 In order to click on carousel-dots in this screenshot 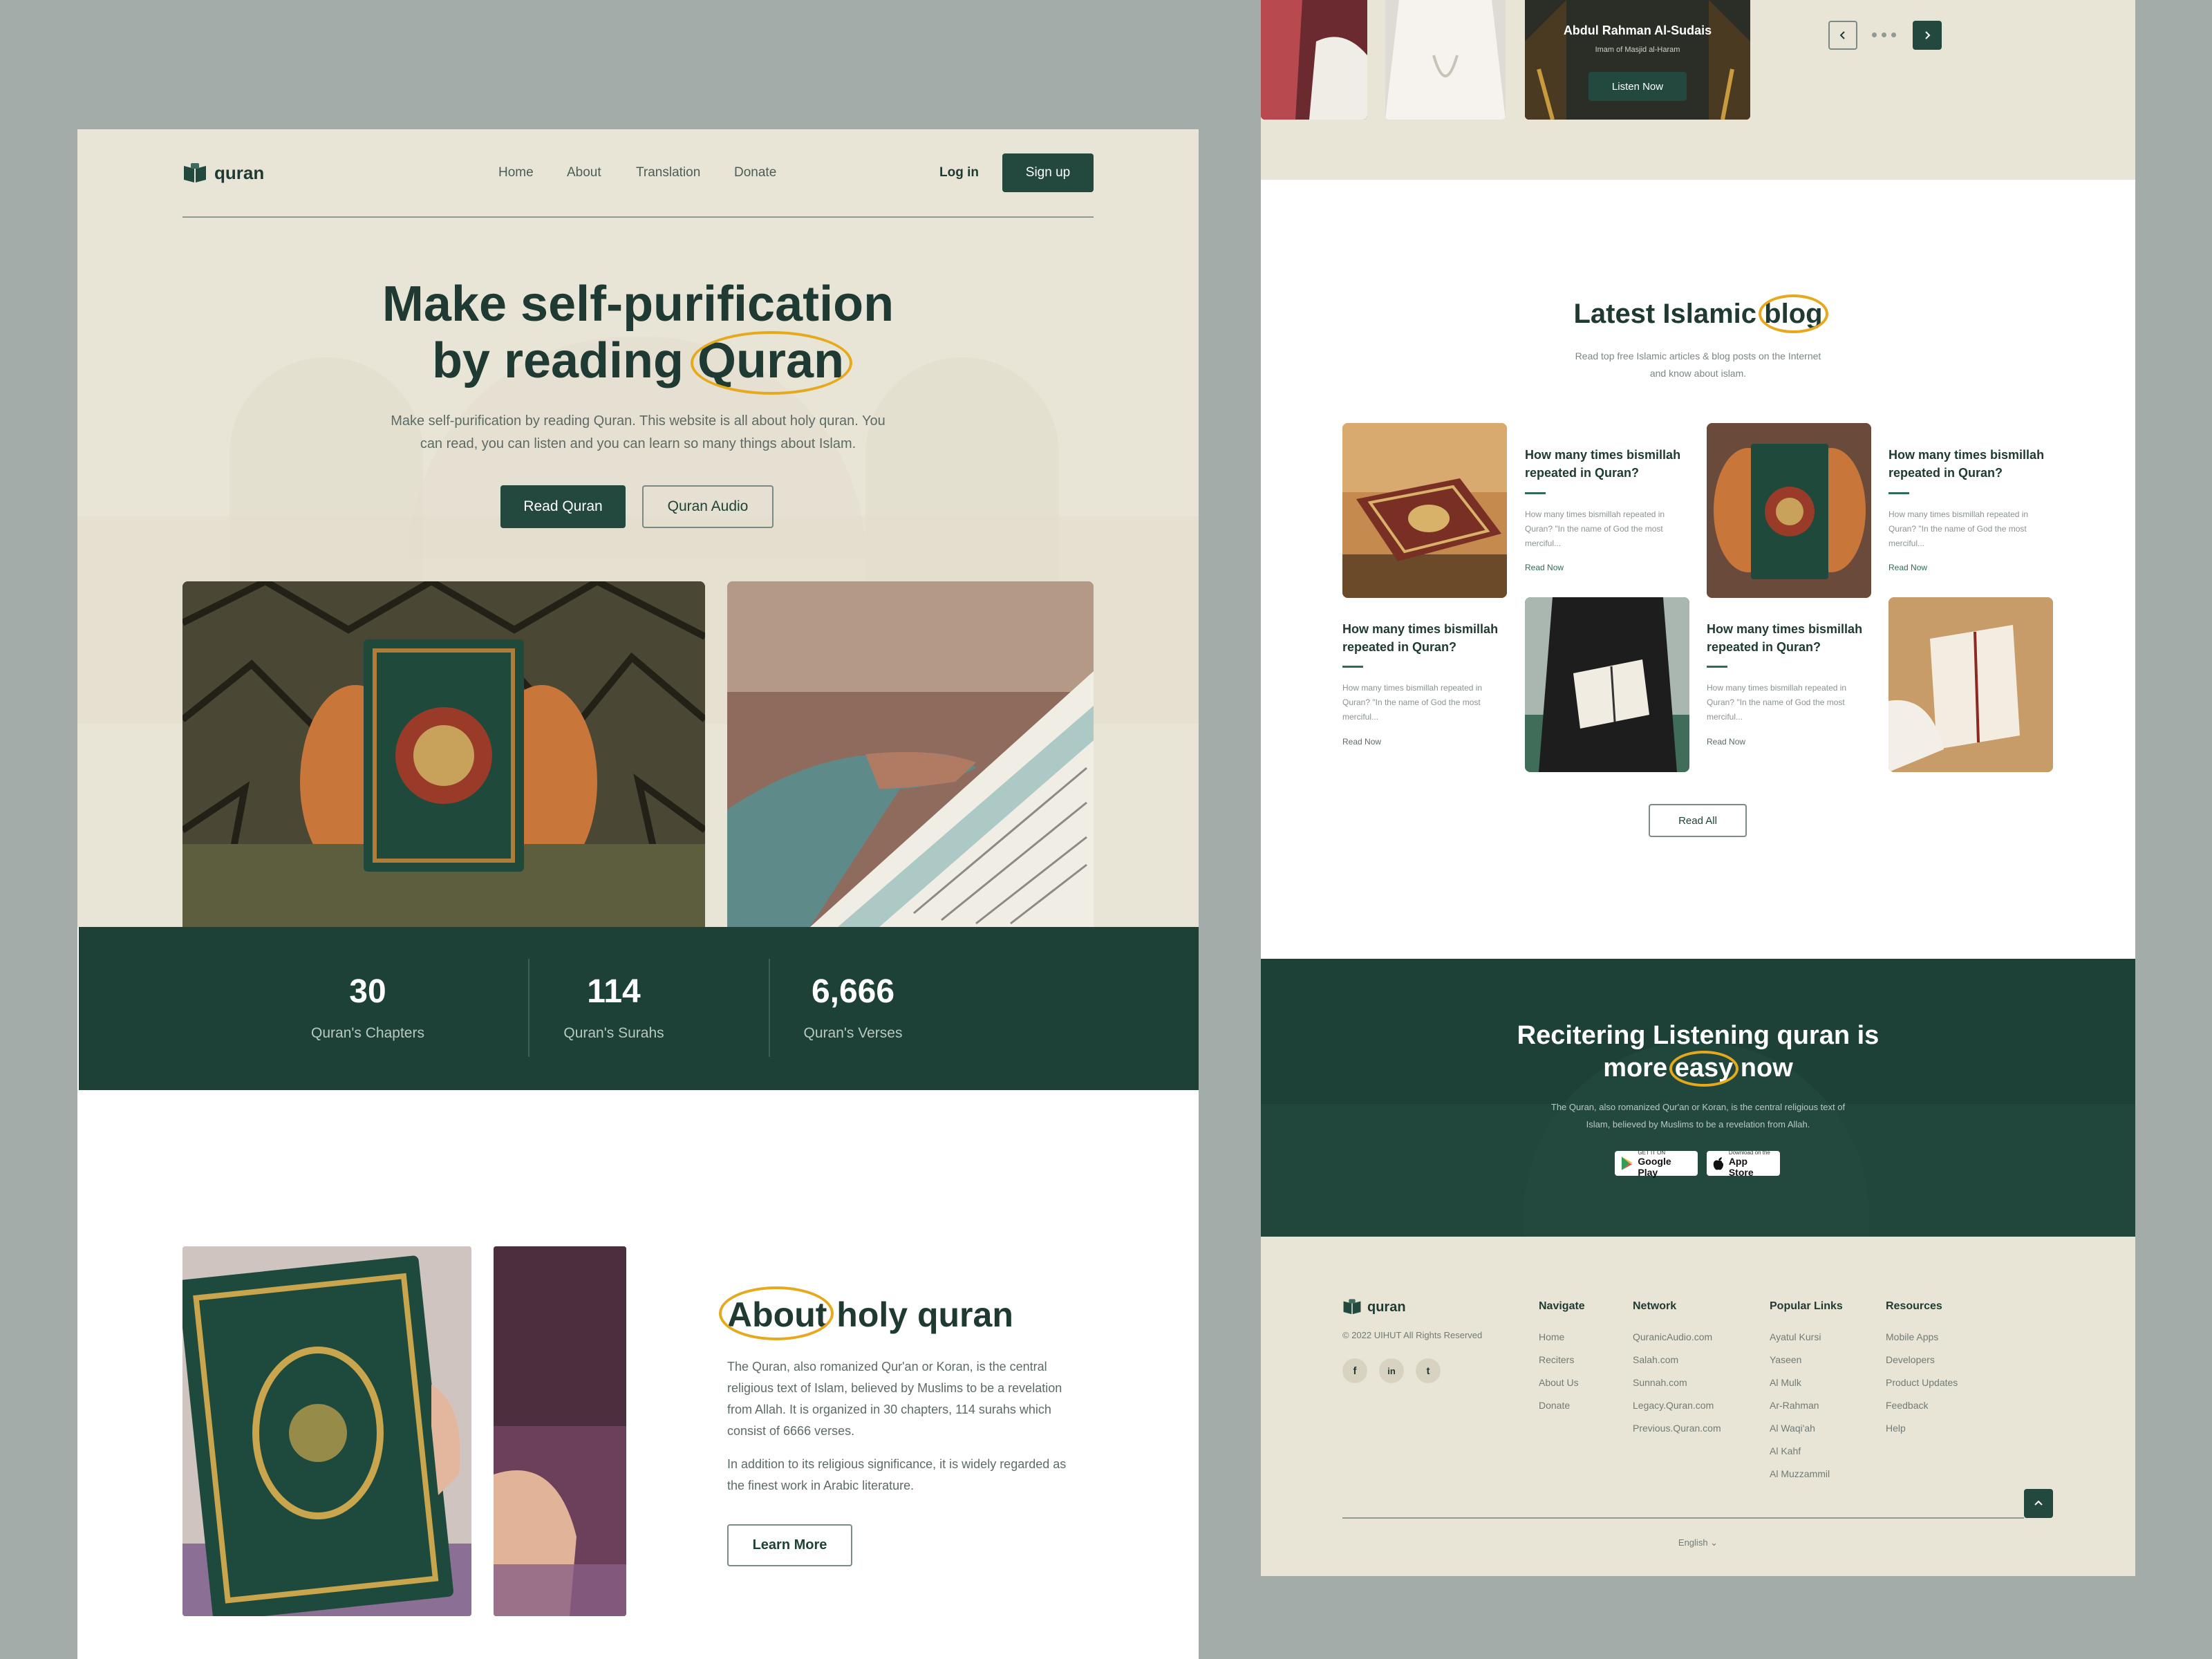, I will do `click(1884, 34)`.